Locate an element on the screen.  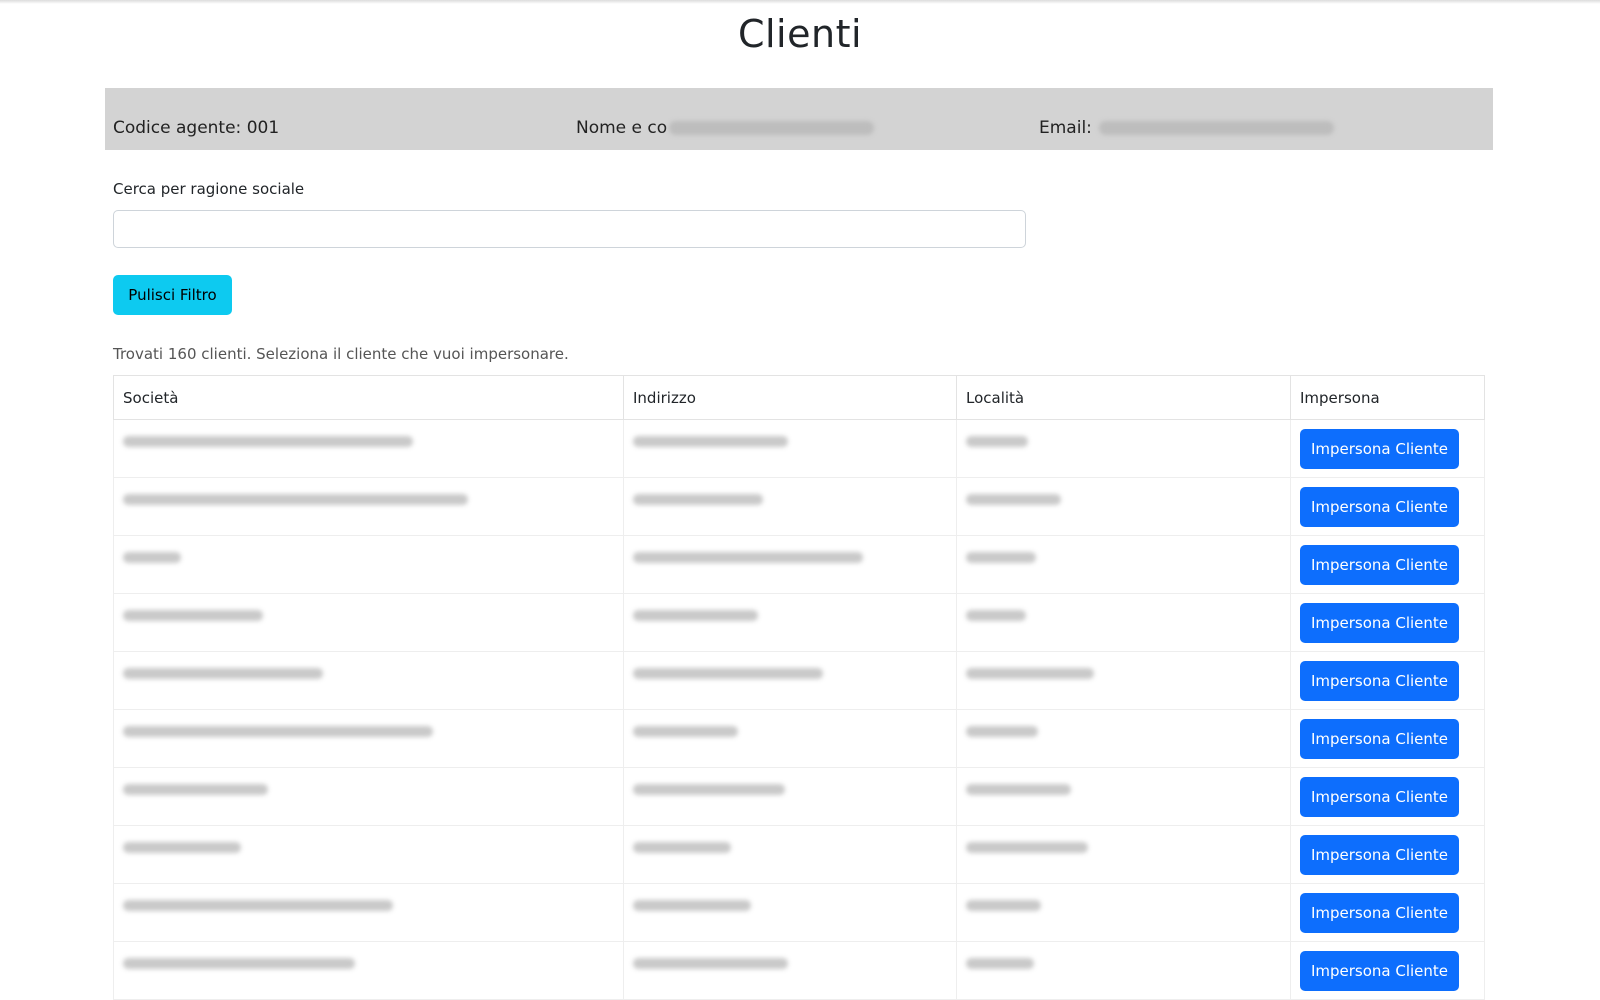
page-title: Clienti is located at coordinates (800, 34).